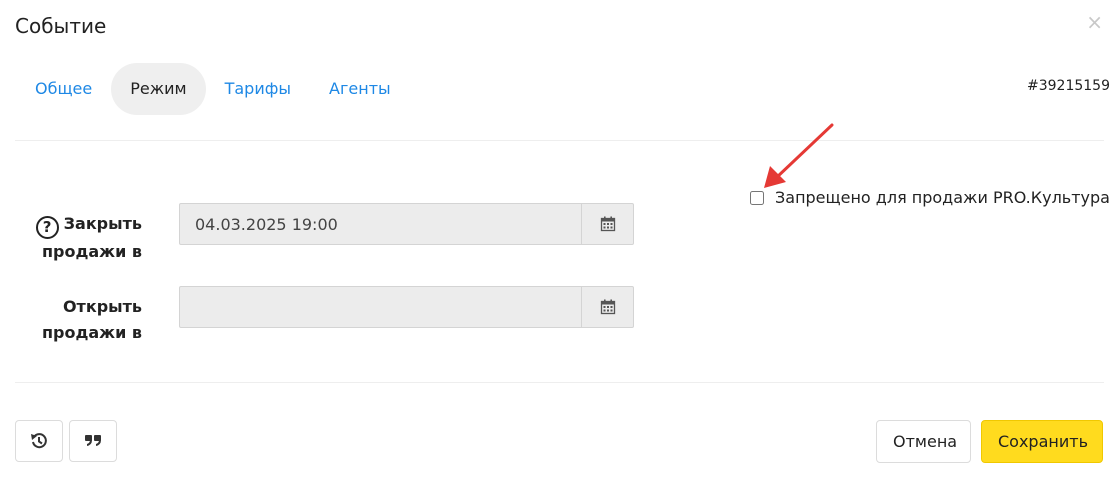 The image size is (1119, 493). Describe the element at coordinates (799, 155) in the screenshot. I see `red-arrow-annotation` at that location.